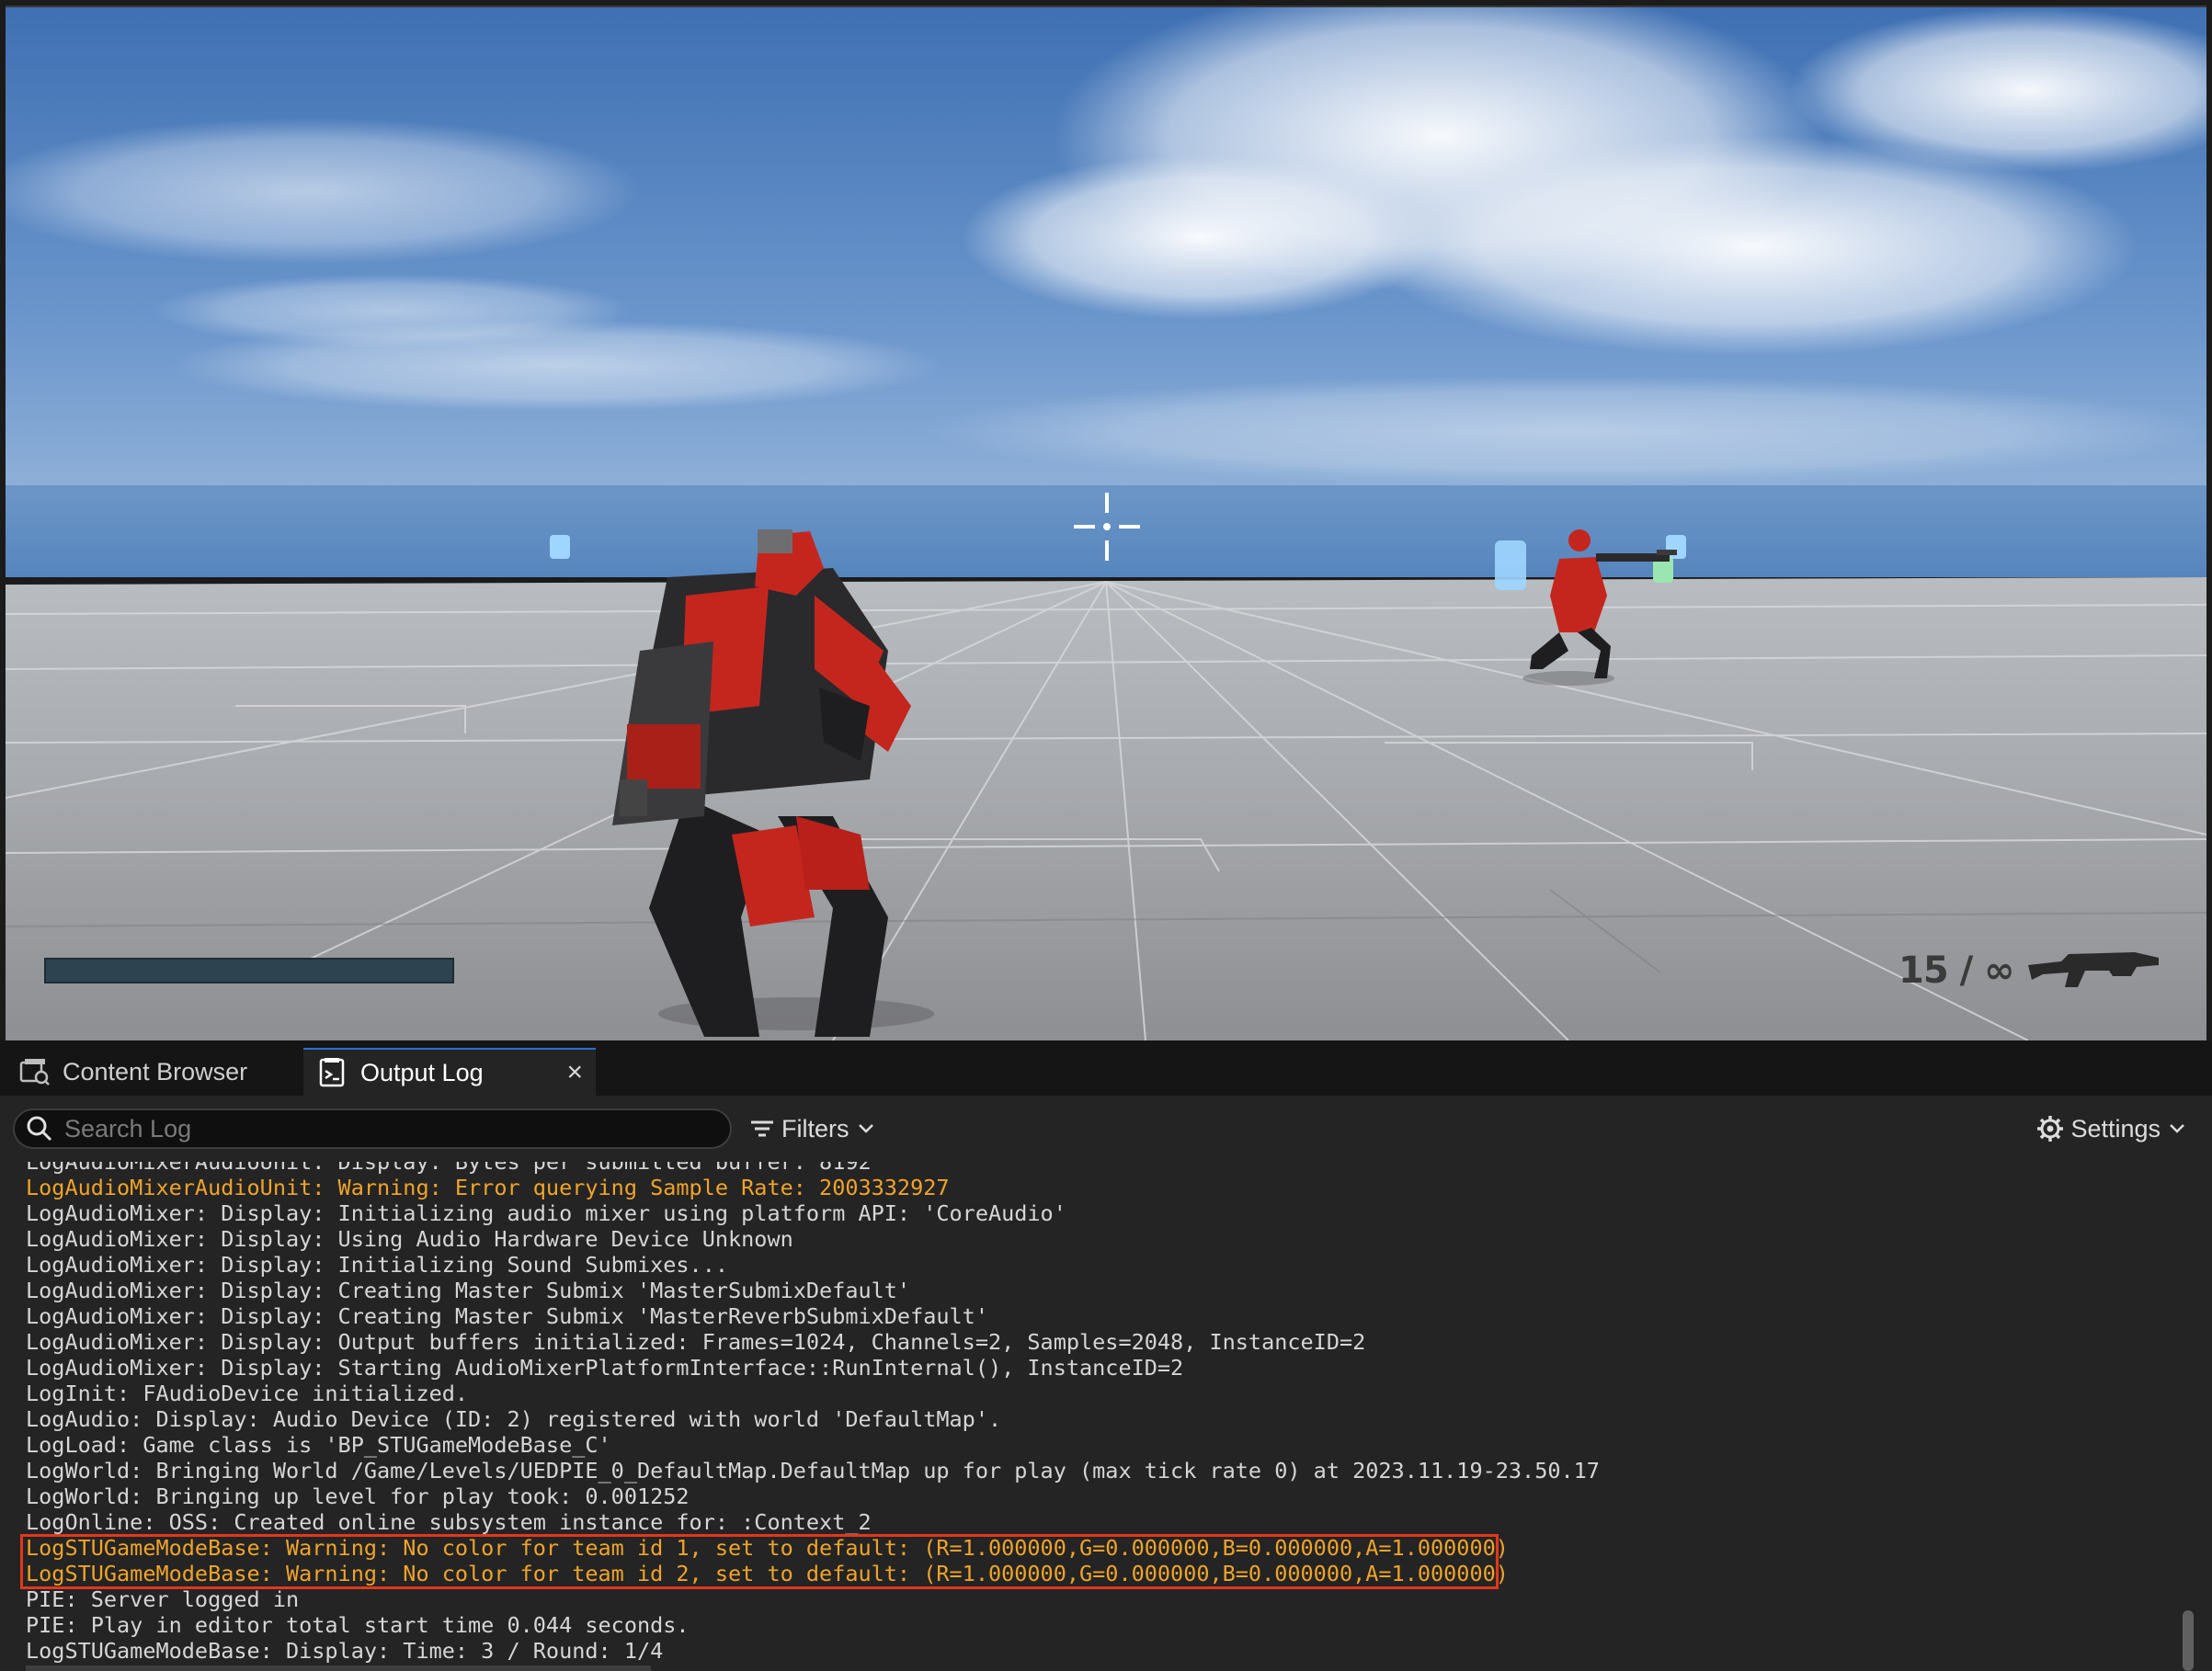 This screenshot has height=1671, width=2212. I want to click on filters-label: Filters, so click(815, 1128).